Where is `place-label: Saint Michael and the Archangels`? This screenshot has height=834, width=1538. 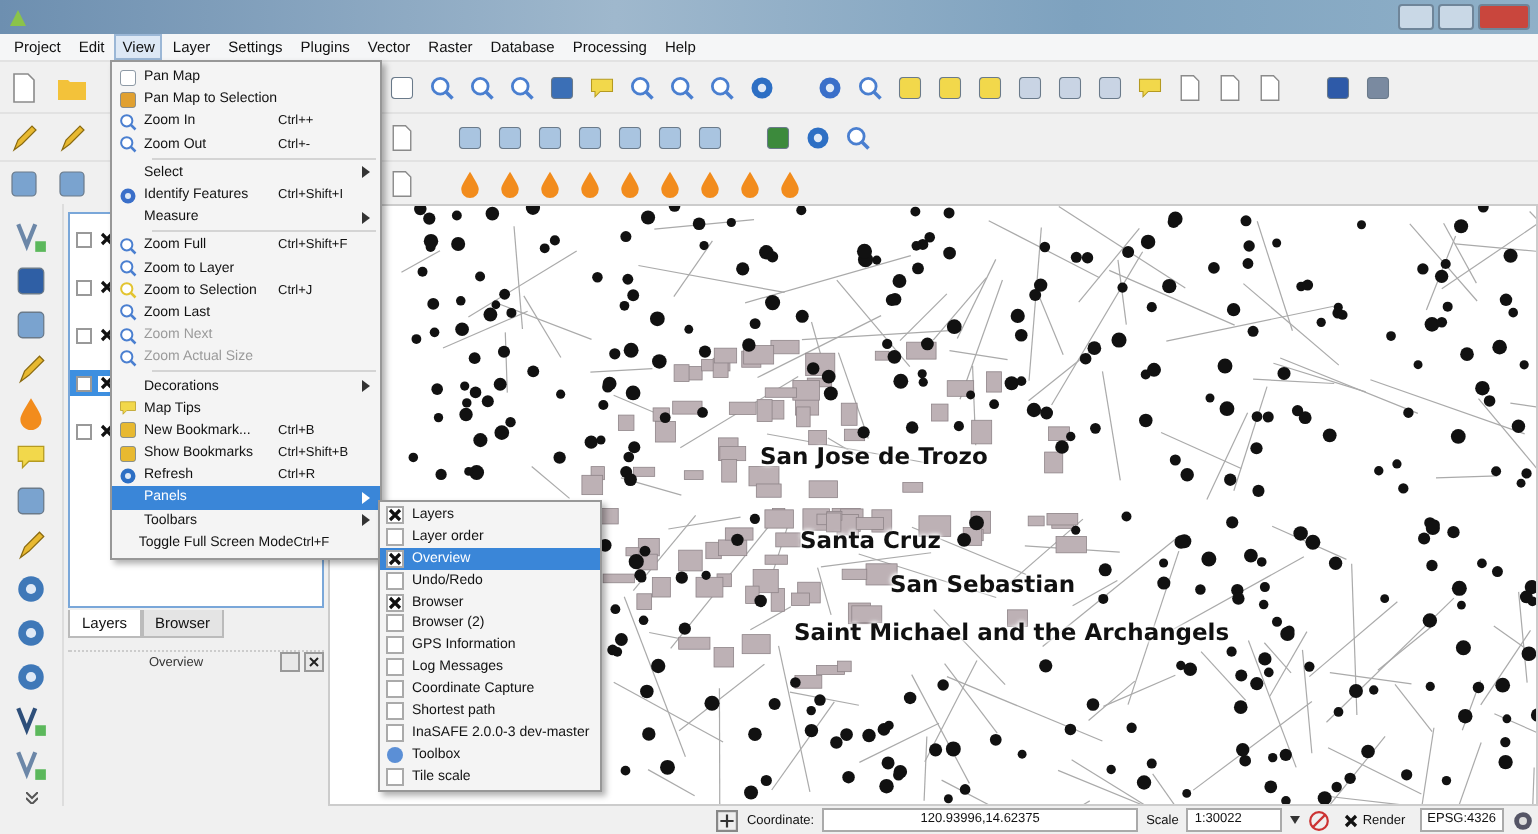
place-label: Saint Michael and the Archangels is located at coordinates (1012, 632).